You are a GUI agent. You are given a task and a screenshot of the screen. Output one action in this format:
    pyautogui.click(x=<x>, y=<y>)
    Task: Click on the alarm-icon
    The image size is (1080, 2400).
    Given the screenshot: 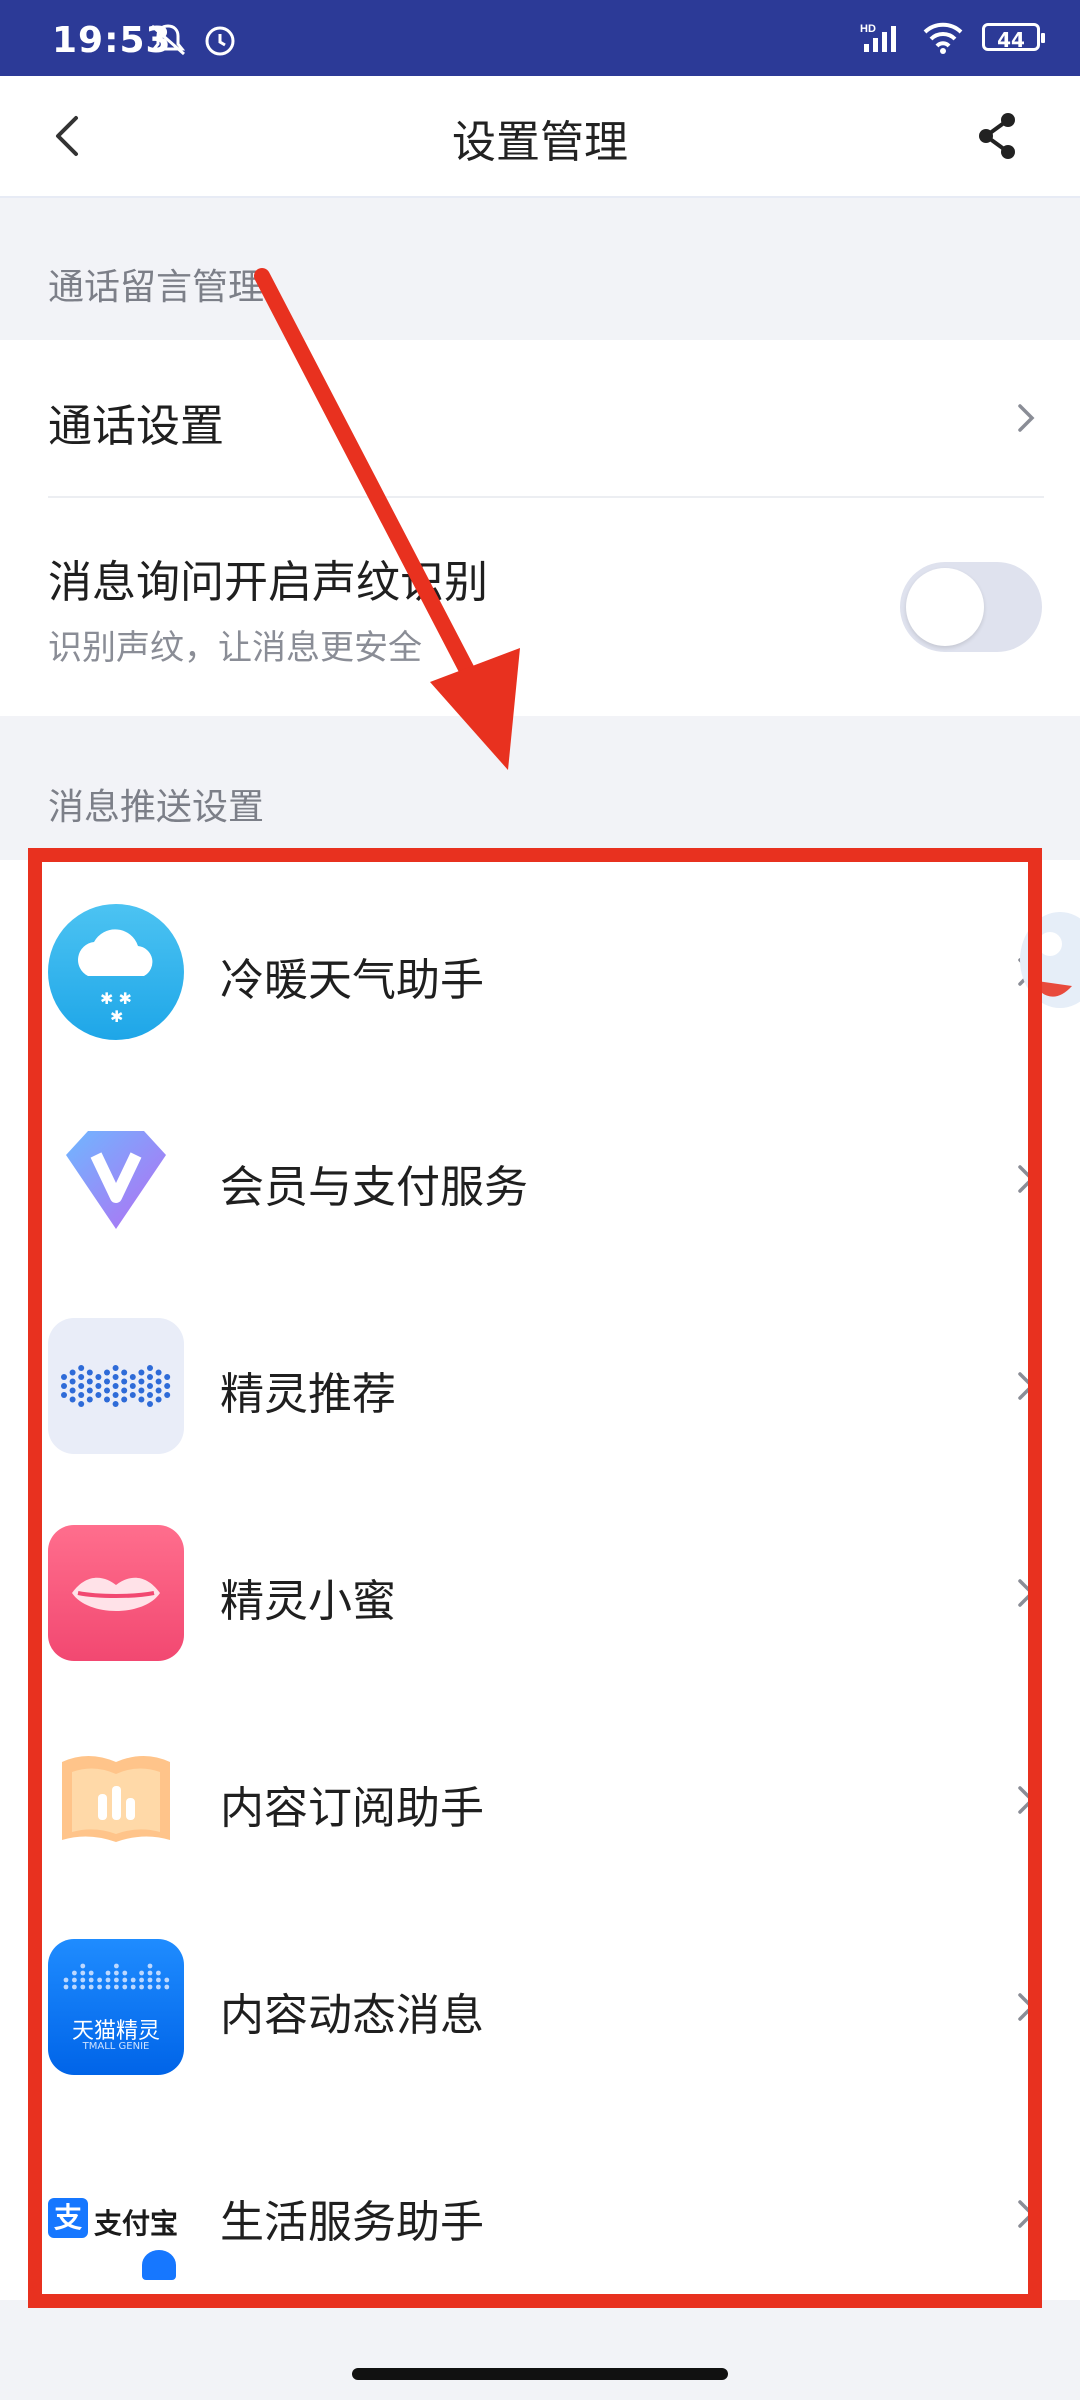 What is the action you would take?
    pyautogui.click(x=220, y=41)
    